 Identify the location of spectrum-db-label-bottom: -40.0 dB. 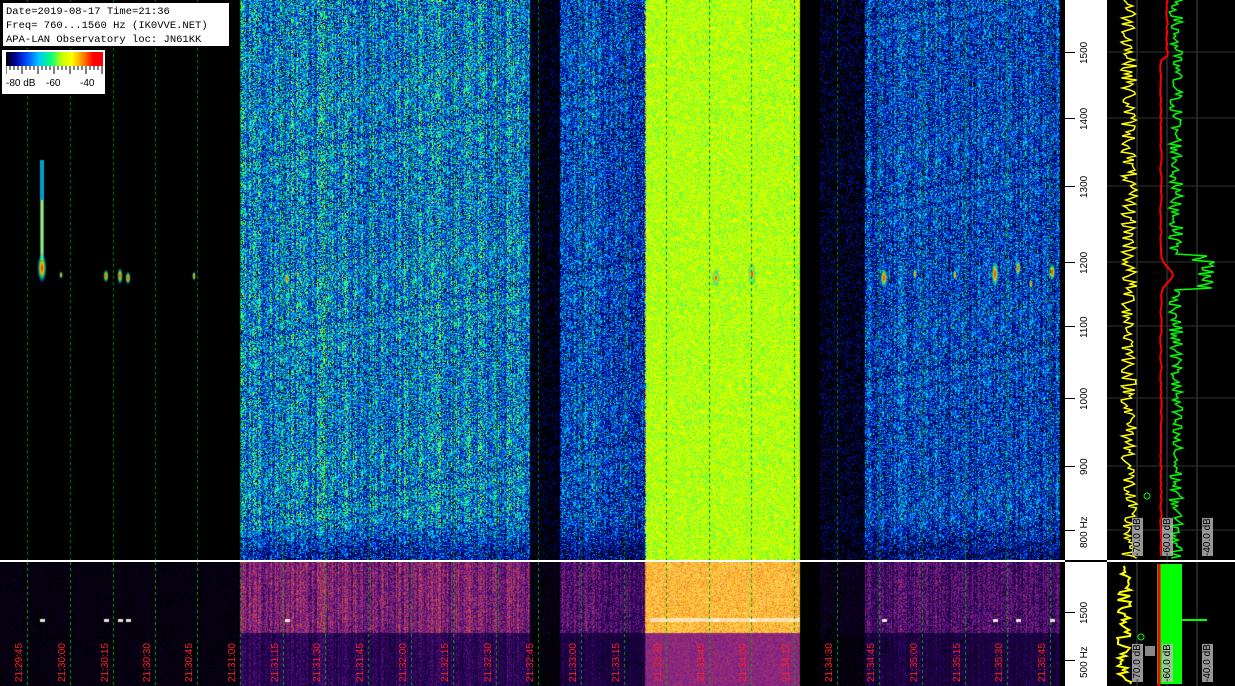
(1207, 663).